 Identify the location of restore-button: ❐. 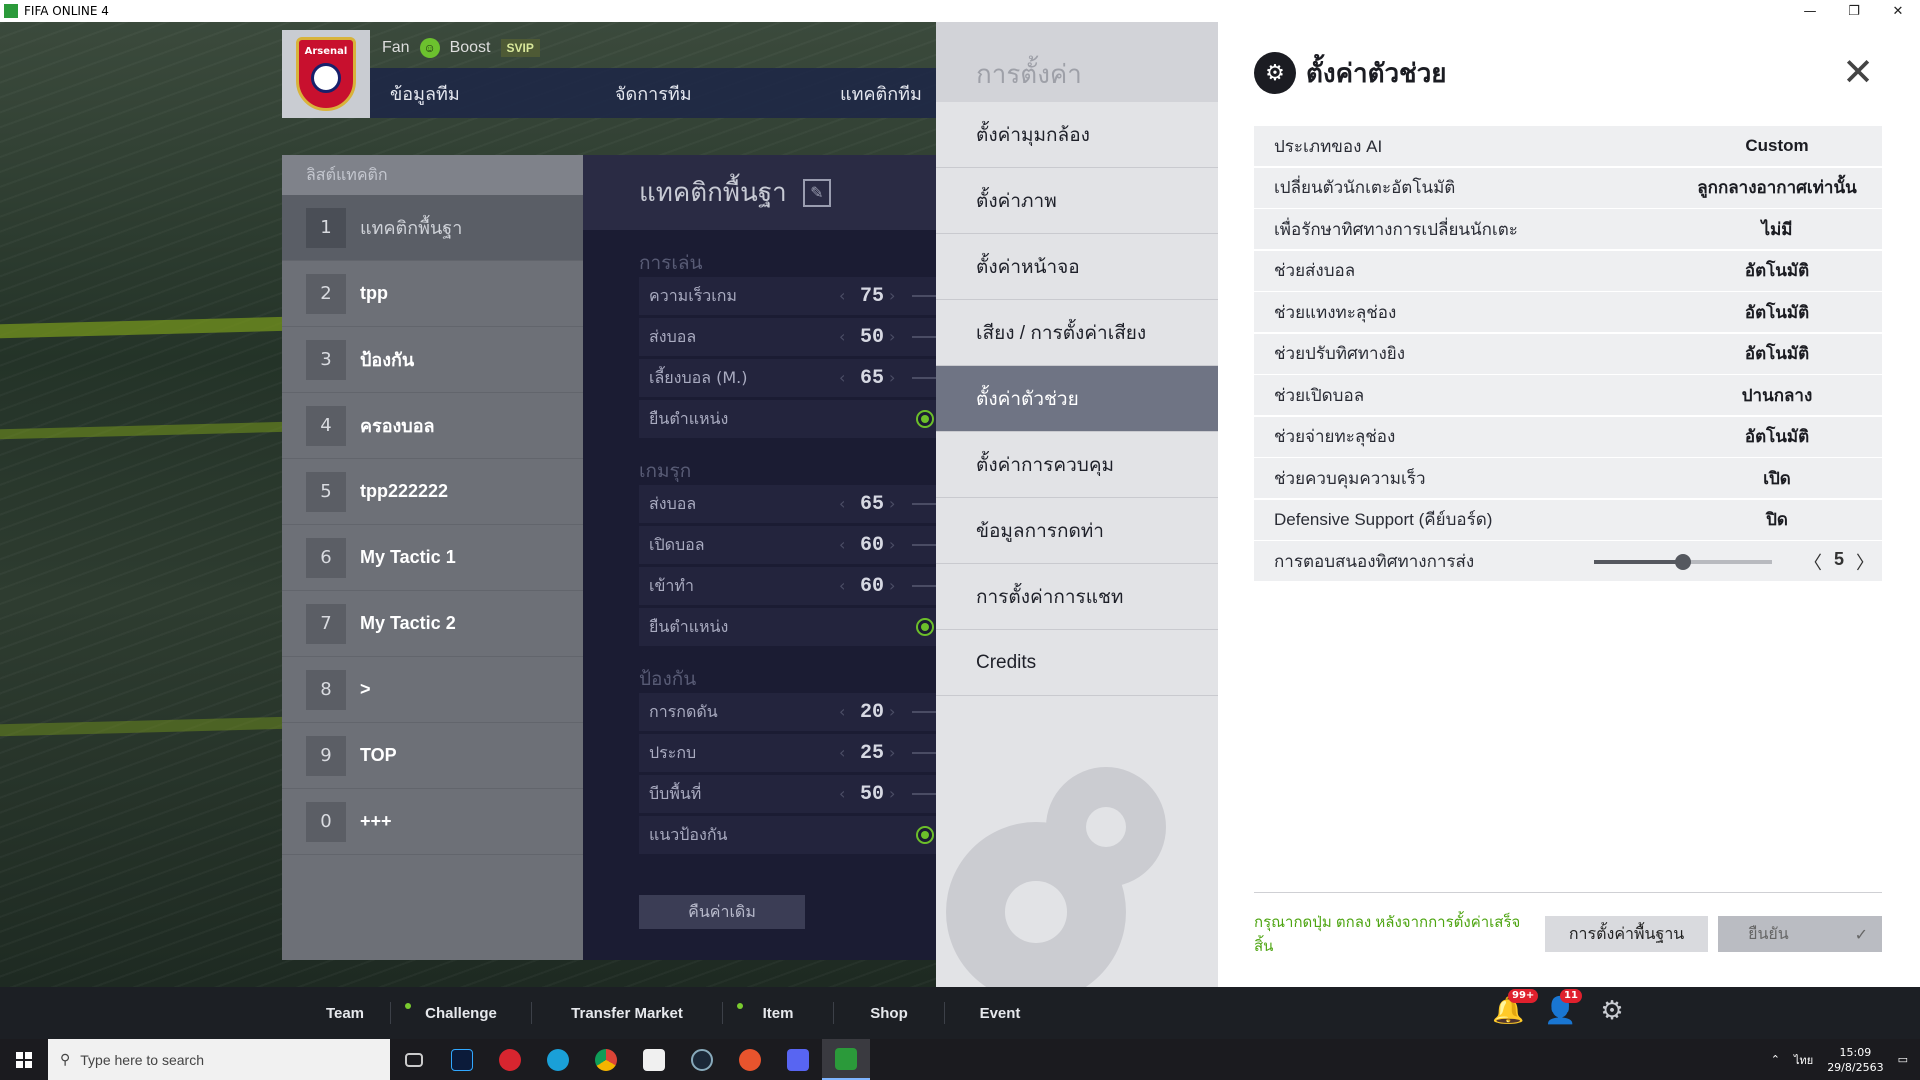
(1854, 11).